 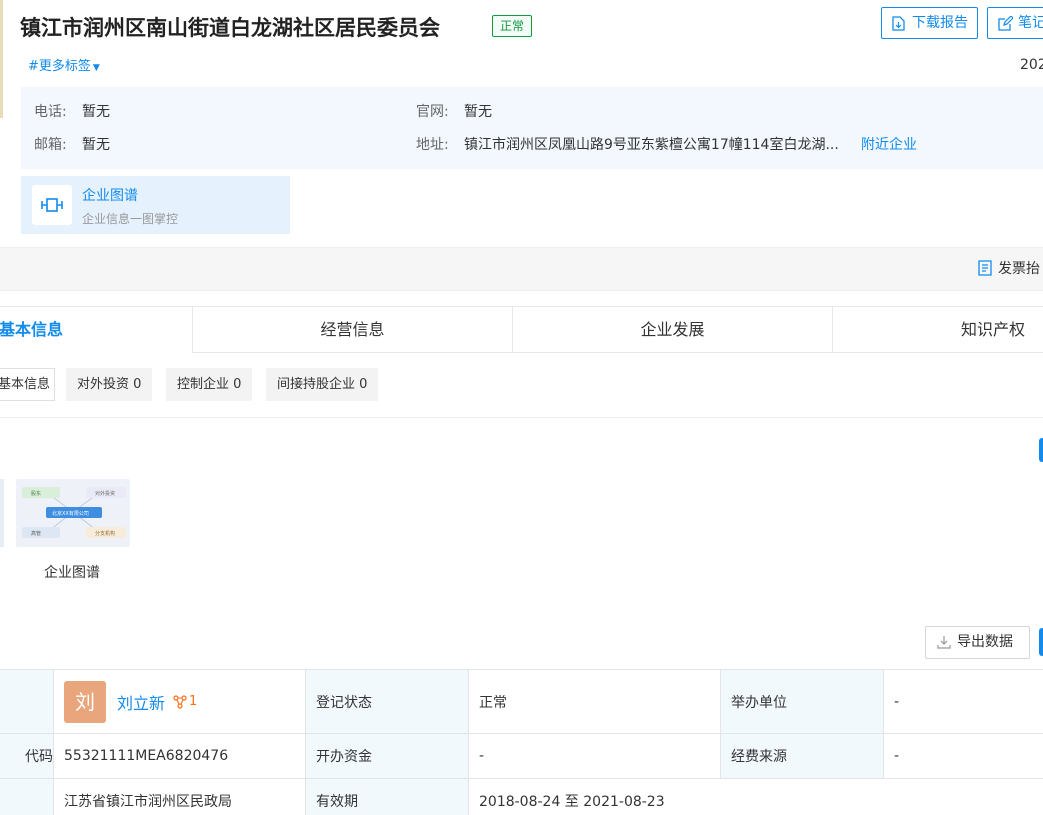 What do you see at coordinates (992, 329) in the screenshot?
I see `tab-label: 知识产权` at bounding box center [992, 329].